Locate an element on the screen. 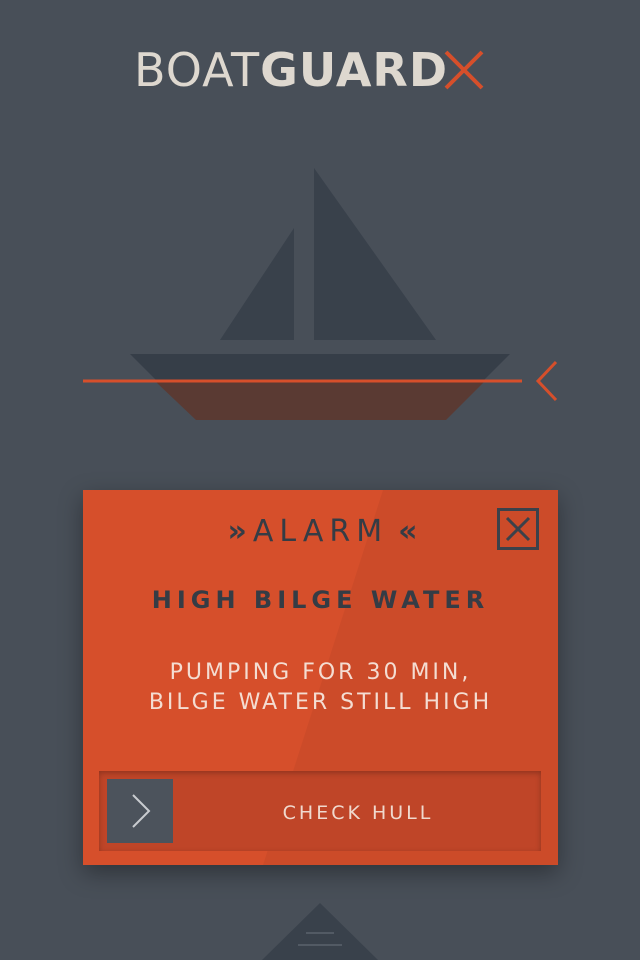 The width and height of the screenshot is (640, 960). boat-large-sail is located at coordinates (375, 254).